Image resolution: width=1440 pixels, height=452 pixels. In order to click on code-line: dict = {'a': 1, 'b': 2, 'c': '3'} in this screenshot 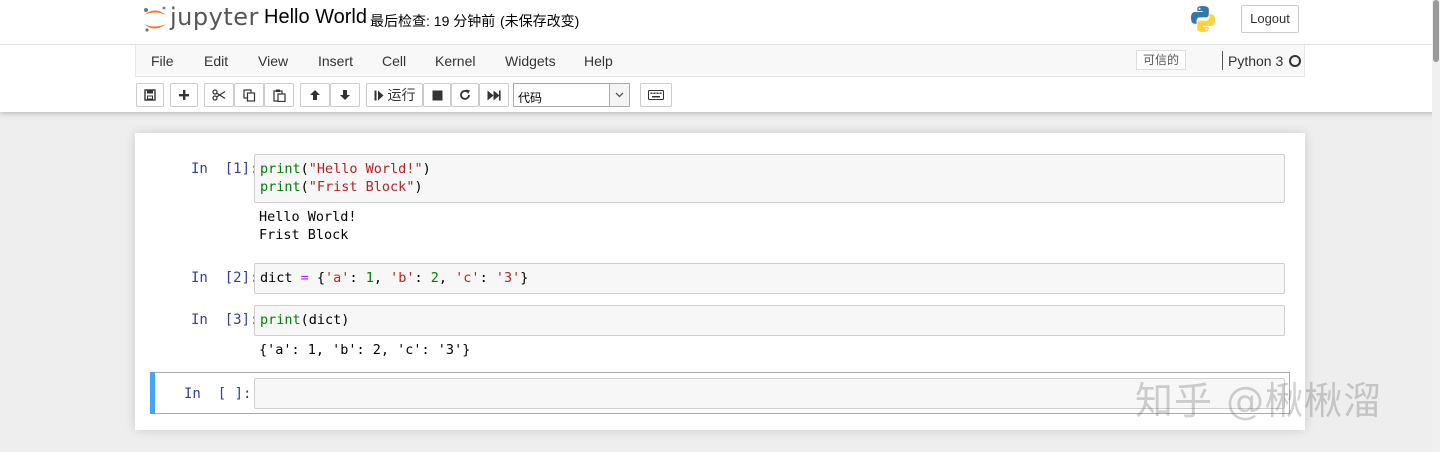, I will do `click(394, 278)`.